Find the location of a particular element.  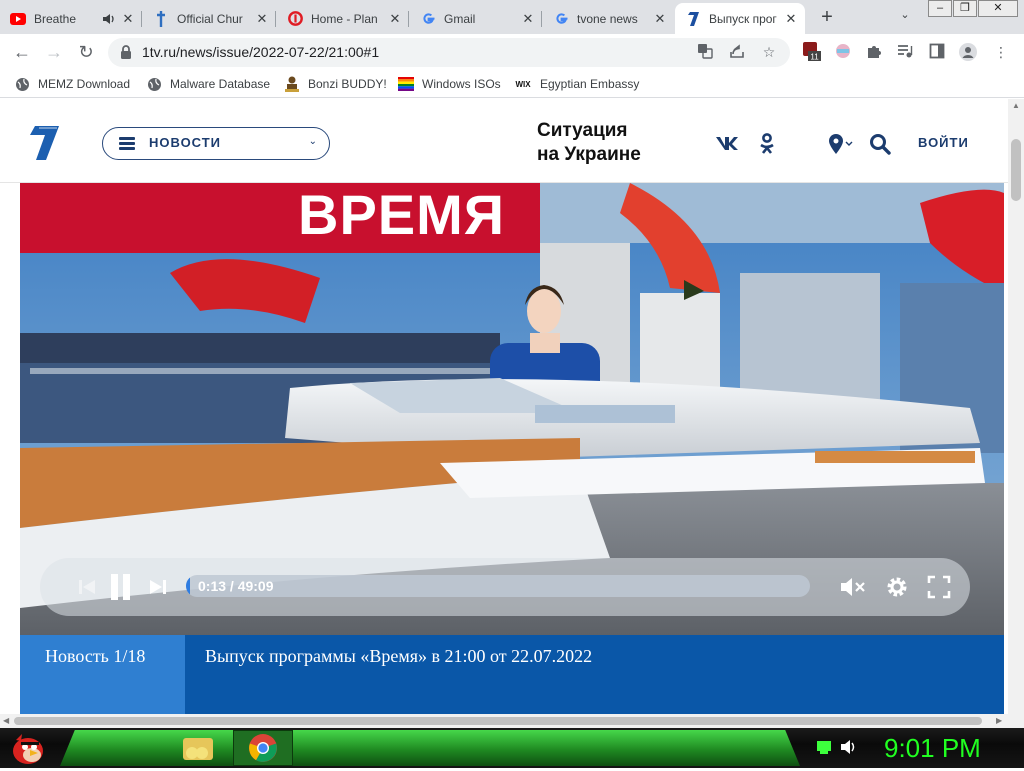

restore-button: ❐ is located at coordinates (965, 8).